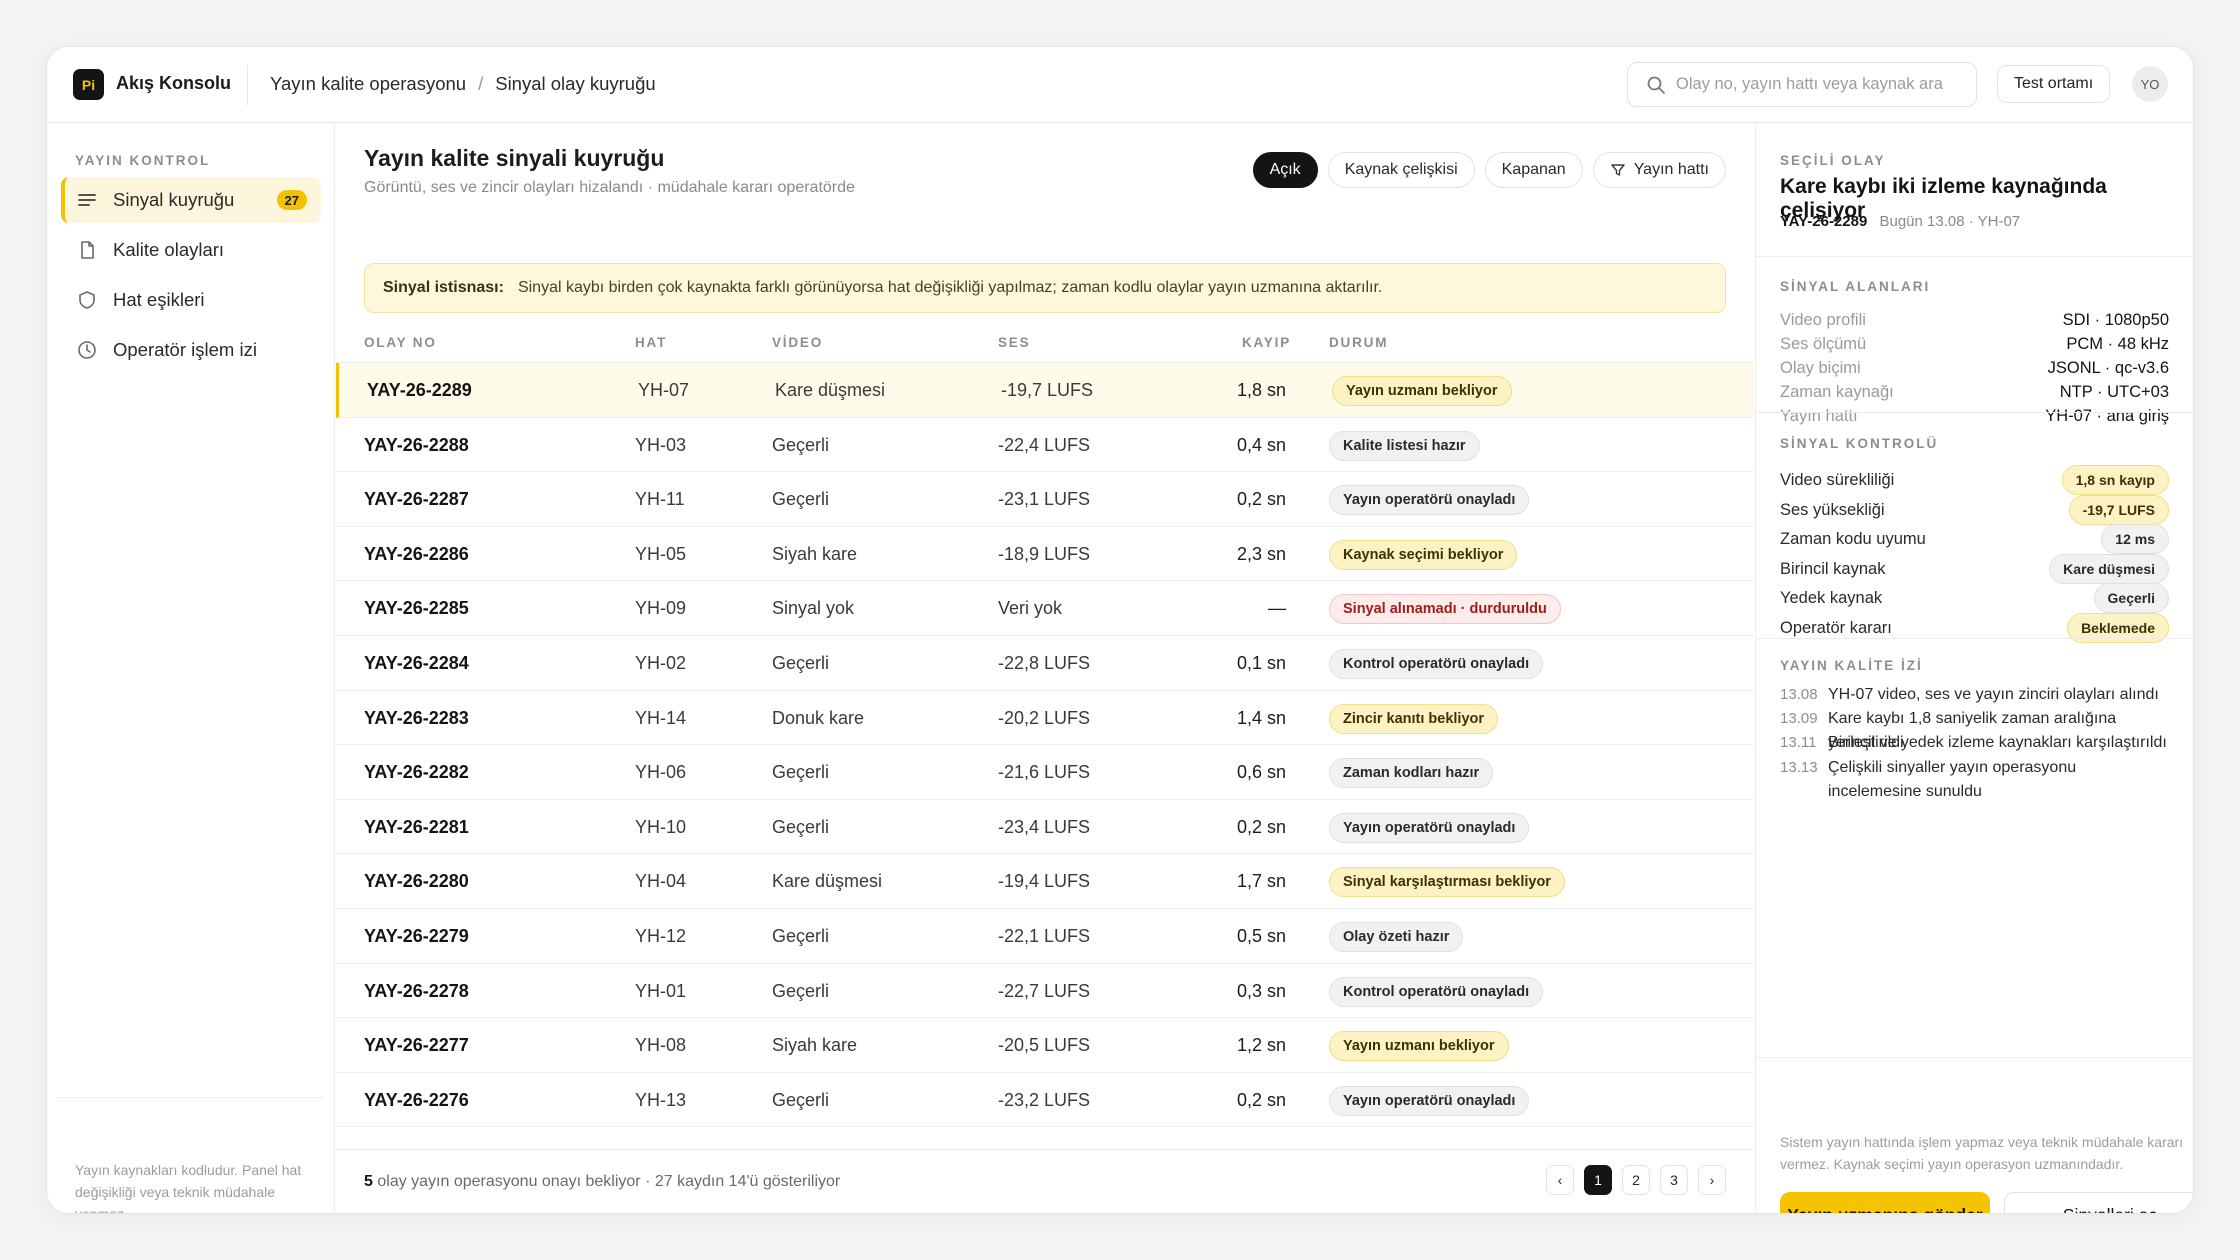 This screenshot has height=1260, width=2240. What do you see at coordinates (1974, 323) in the screenshot?
I see `signal-field-row: Video profili SDI · 1080p50` at bounding box center [1974, 323].